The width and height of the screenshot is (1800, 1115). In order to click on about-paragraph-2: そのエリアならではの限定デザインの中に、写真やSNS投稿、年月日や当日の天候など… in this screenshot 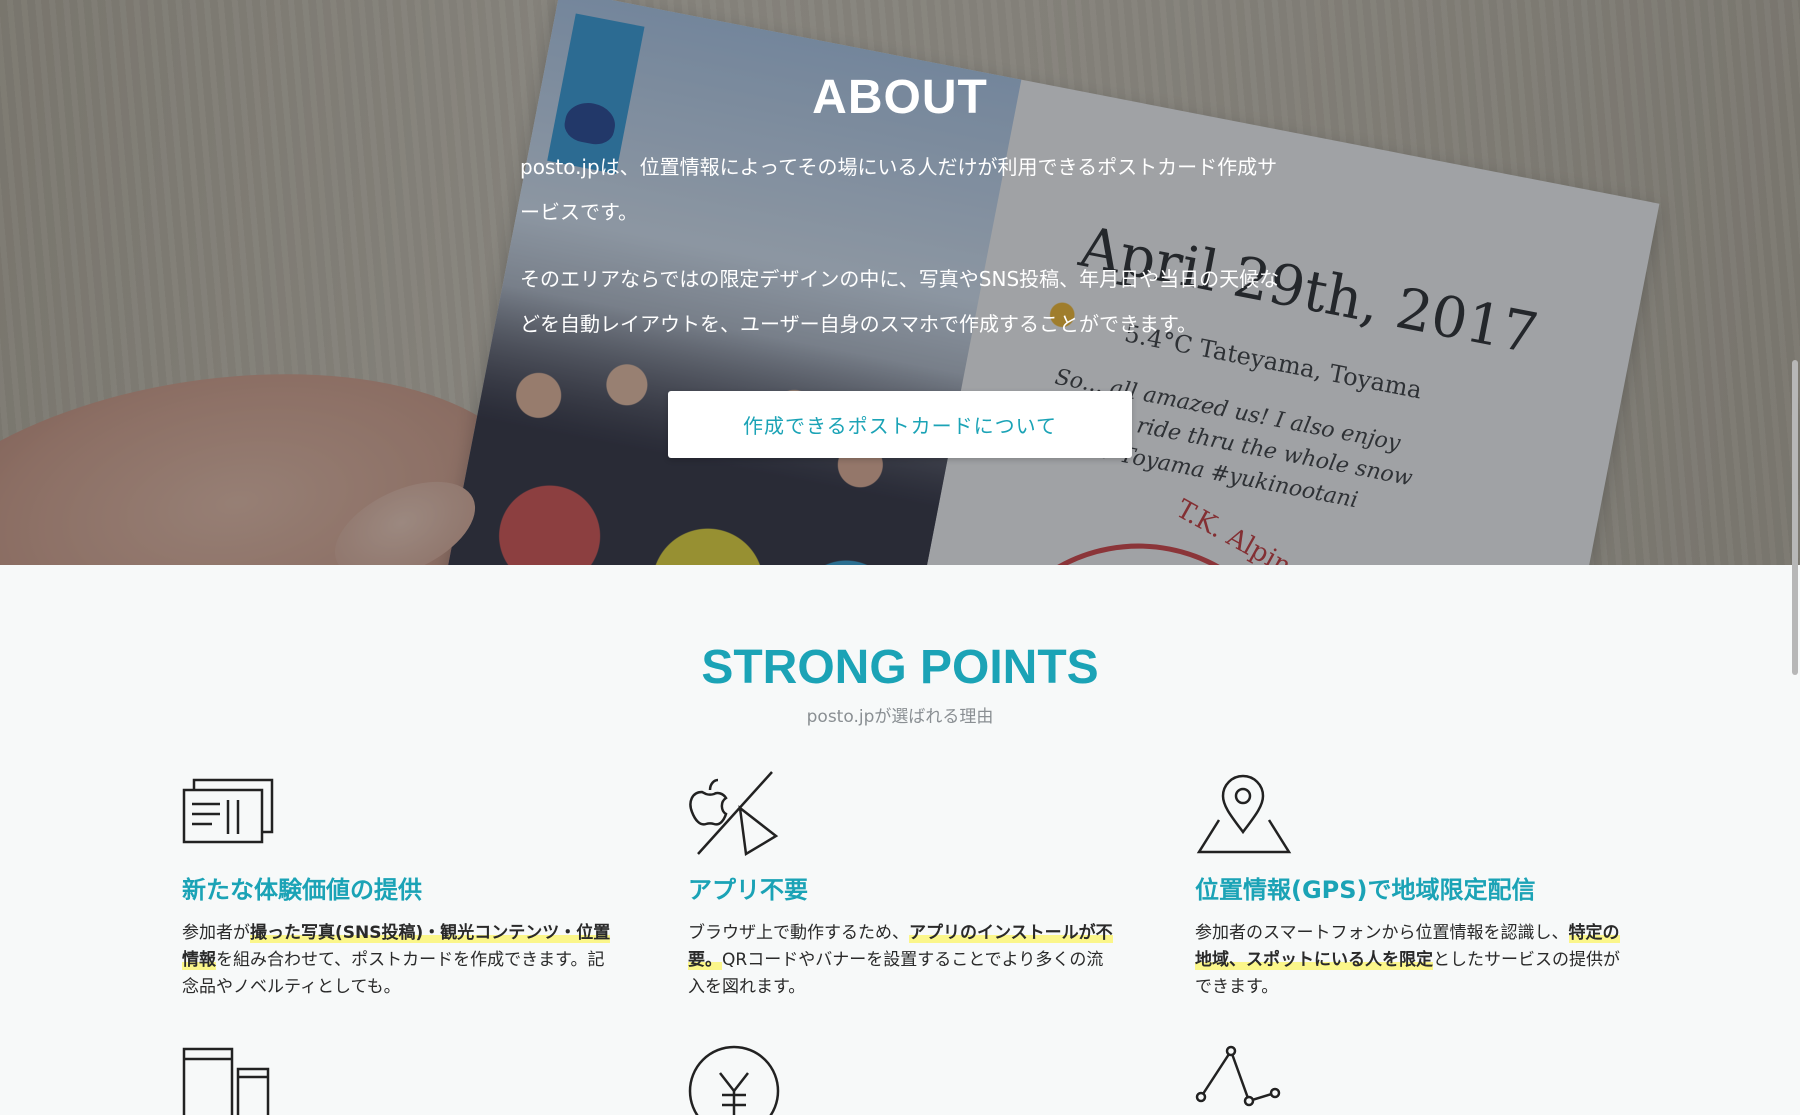, I will do `click(900, 301)`.